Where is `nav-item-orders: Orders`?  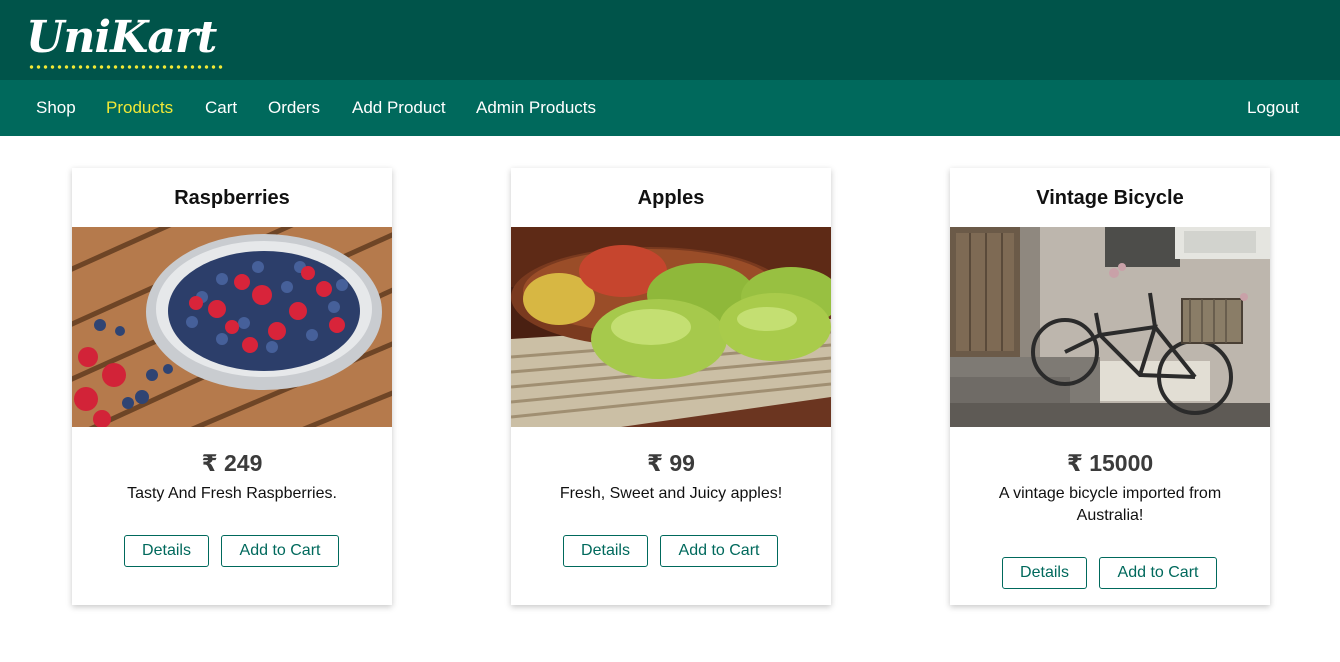
nav-item-orders: Orders is located at coordinates (294, 108).